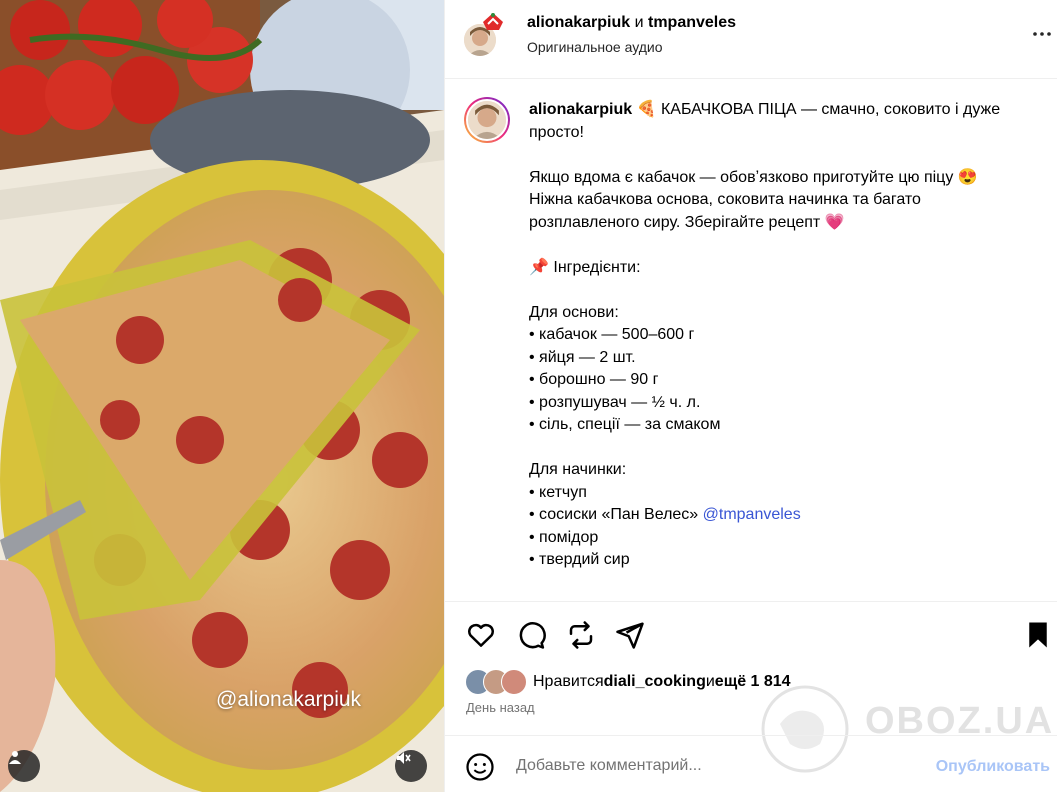 The height and width of the screenshot is (793, 1057). I want to click on base-item: • кабачок — 500–600 г, so click(612, 334).